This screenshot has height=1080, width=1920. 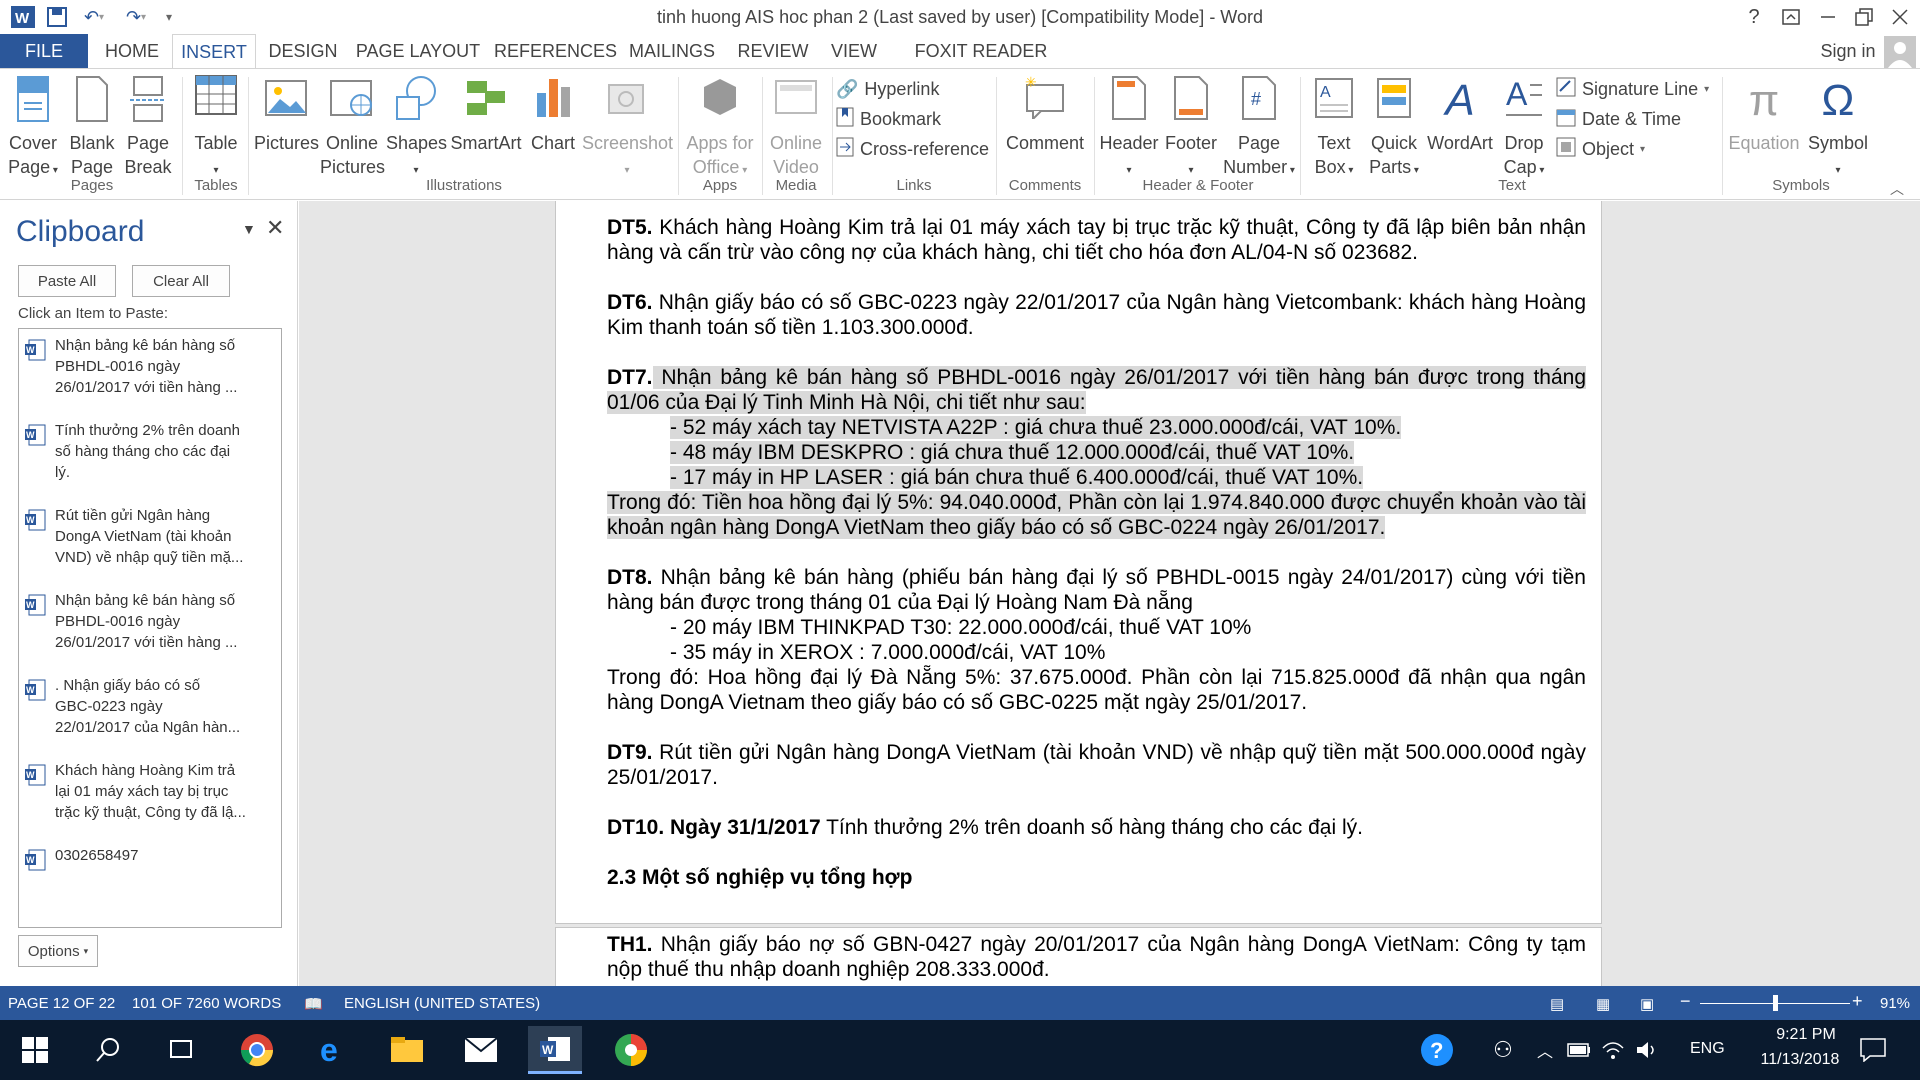 What do you see at coordinates (352, 127) in the screenshot?
I see `online-pictures-button: Online Pictures` at bounding box center [352, 127].